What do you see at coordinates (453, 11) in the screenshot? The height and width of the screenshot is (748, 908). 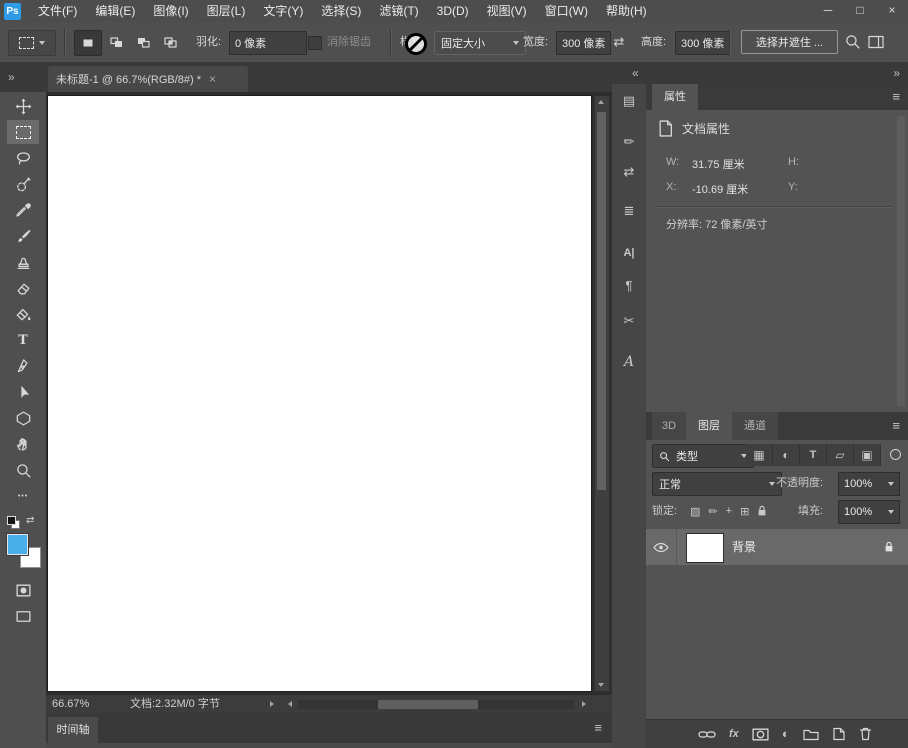 I see `menu-item-3d: 3D(D)` at bounding box center [453, 11].